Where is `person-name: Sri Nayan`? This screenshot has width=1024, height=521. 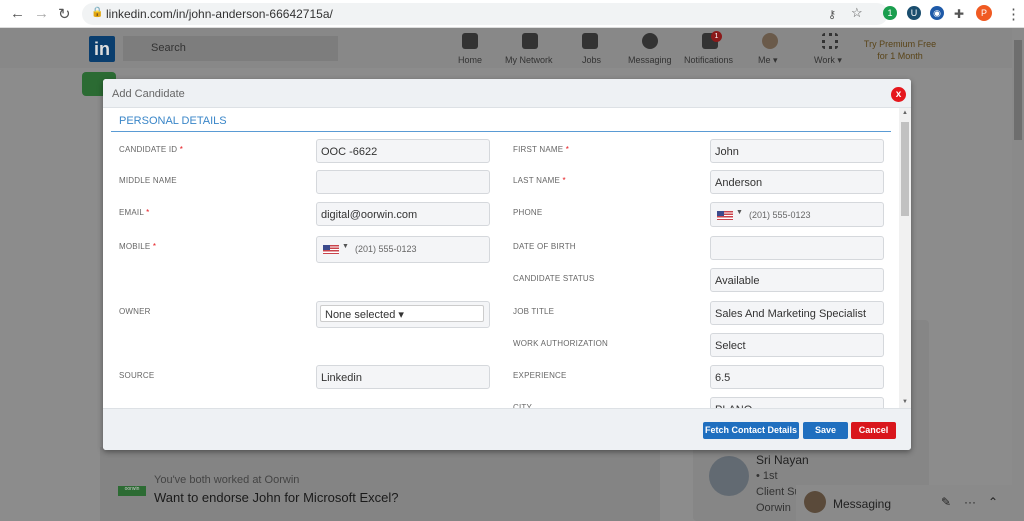
person-name: Sri Nayan is located at coordinates (782, 460).